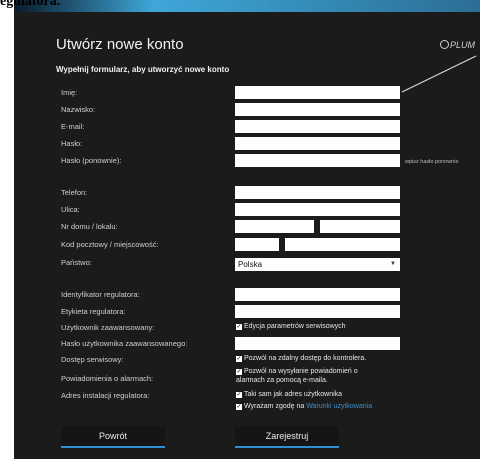 This screenshot has height=459, width=480. I want to click on advanced-user-checkbox: ✓ Edycja parametrów serwisowych, so click(291, 326).